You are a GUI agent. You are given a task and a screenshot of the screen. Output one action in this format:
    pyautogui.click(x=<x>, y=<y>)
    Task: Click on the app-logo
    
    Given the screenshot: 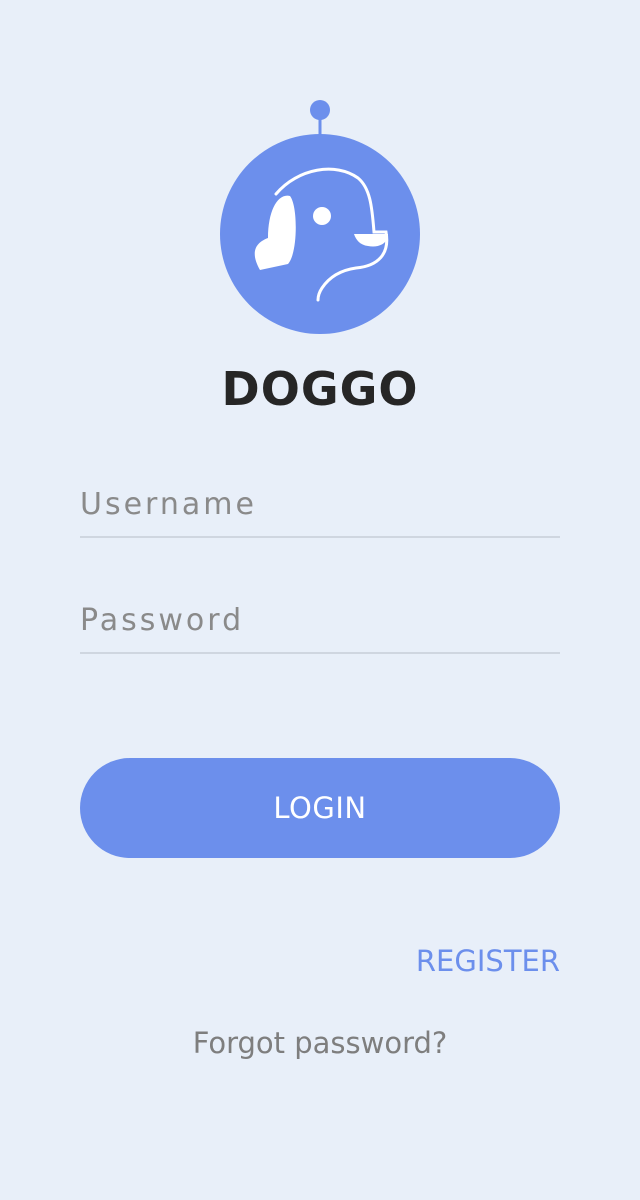 What is the action you would take?
    pyautogui.click(x=320, y=218)
    